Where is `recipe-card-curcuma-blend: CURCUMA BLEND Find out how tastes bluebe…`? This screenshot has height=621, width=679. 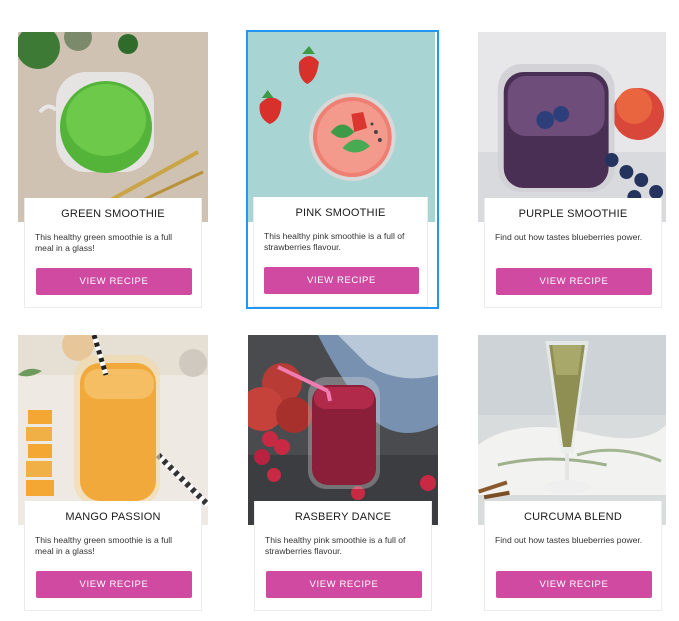 recipe-card-curcuma-blend: CURCUMA BLEND Find out how tastes bluebe… is located at coordinates (572, 473).